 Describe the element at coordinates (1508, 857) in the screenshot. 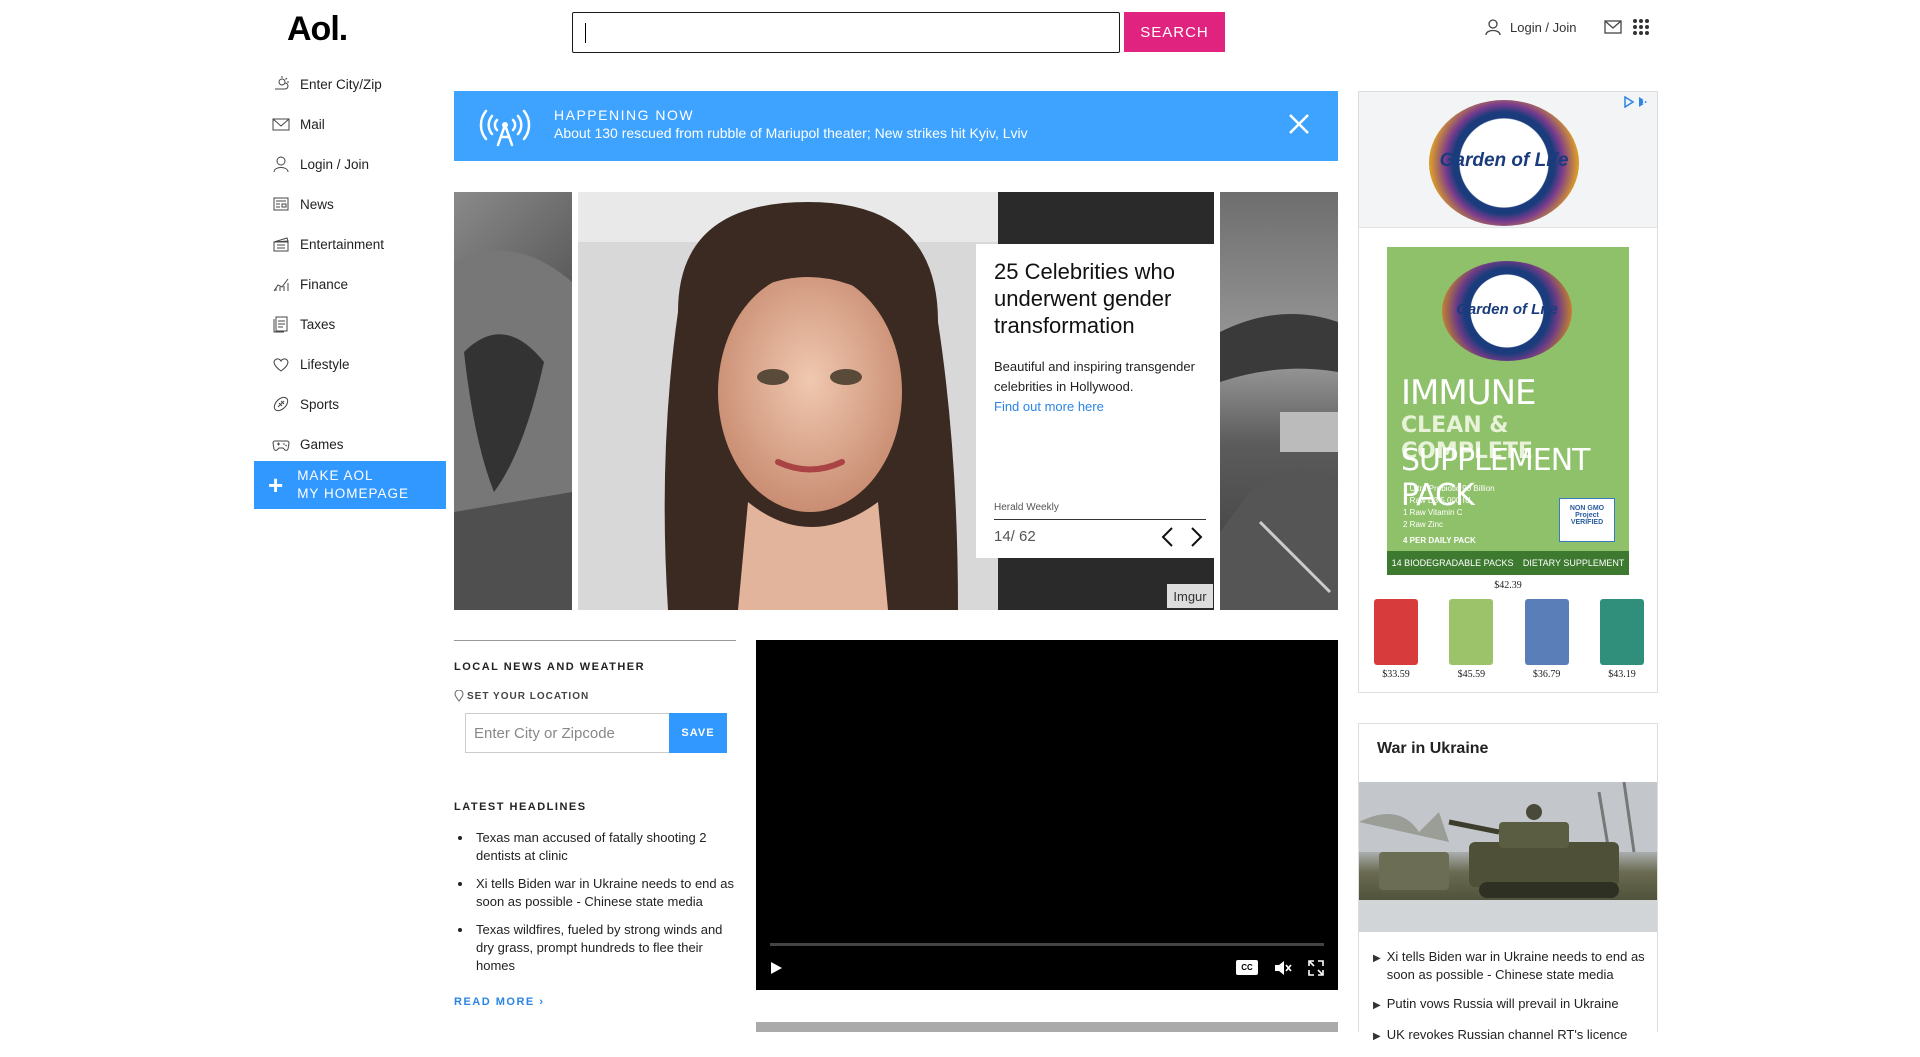

I see `ukraine-photo` at that location.